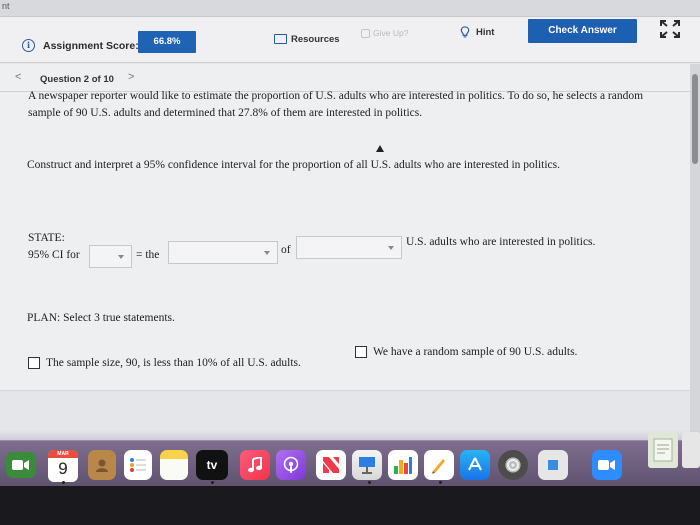  I want to click on bar-chart-icon, so click(403, 465).